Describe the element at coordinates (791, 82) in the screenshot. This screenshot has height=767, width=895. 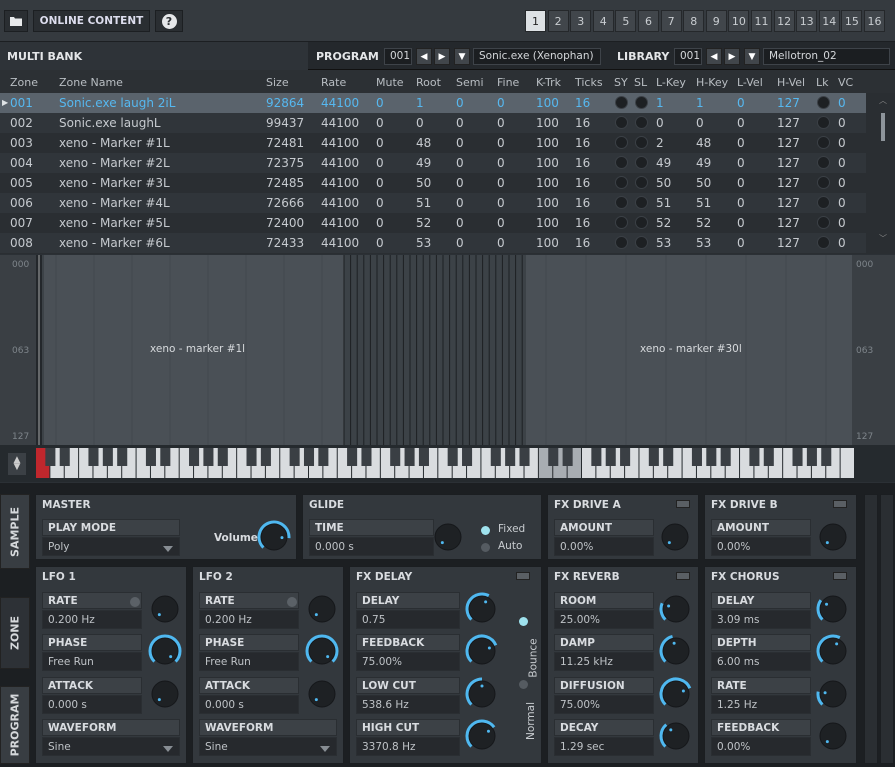
I see `column-header: H-Vel` at that location.